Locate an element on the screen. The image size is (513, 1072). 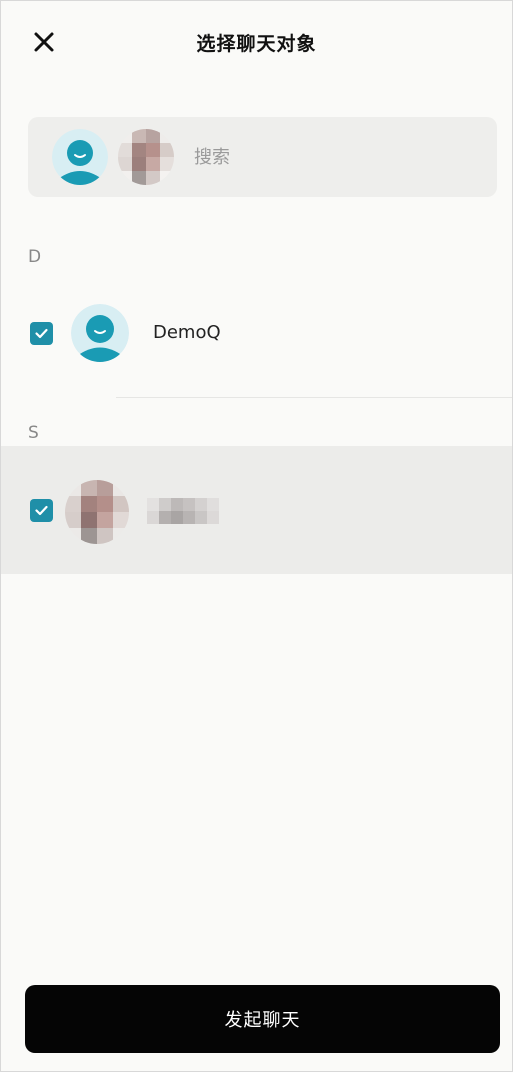
contact-row-democ: DemoQ is located at coordinates (256, 333).